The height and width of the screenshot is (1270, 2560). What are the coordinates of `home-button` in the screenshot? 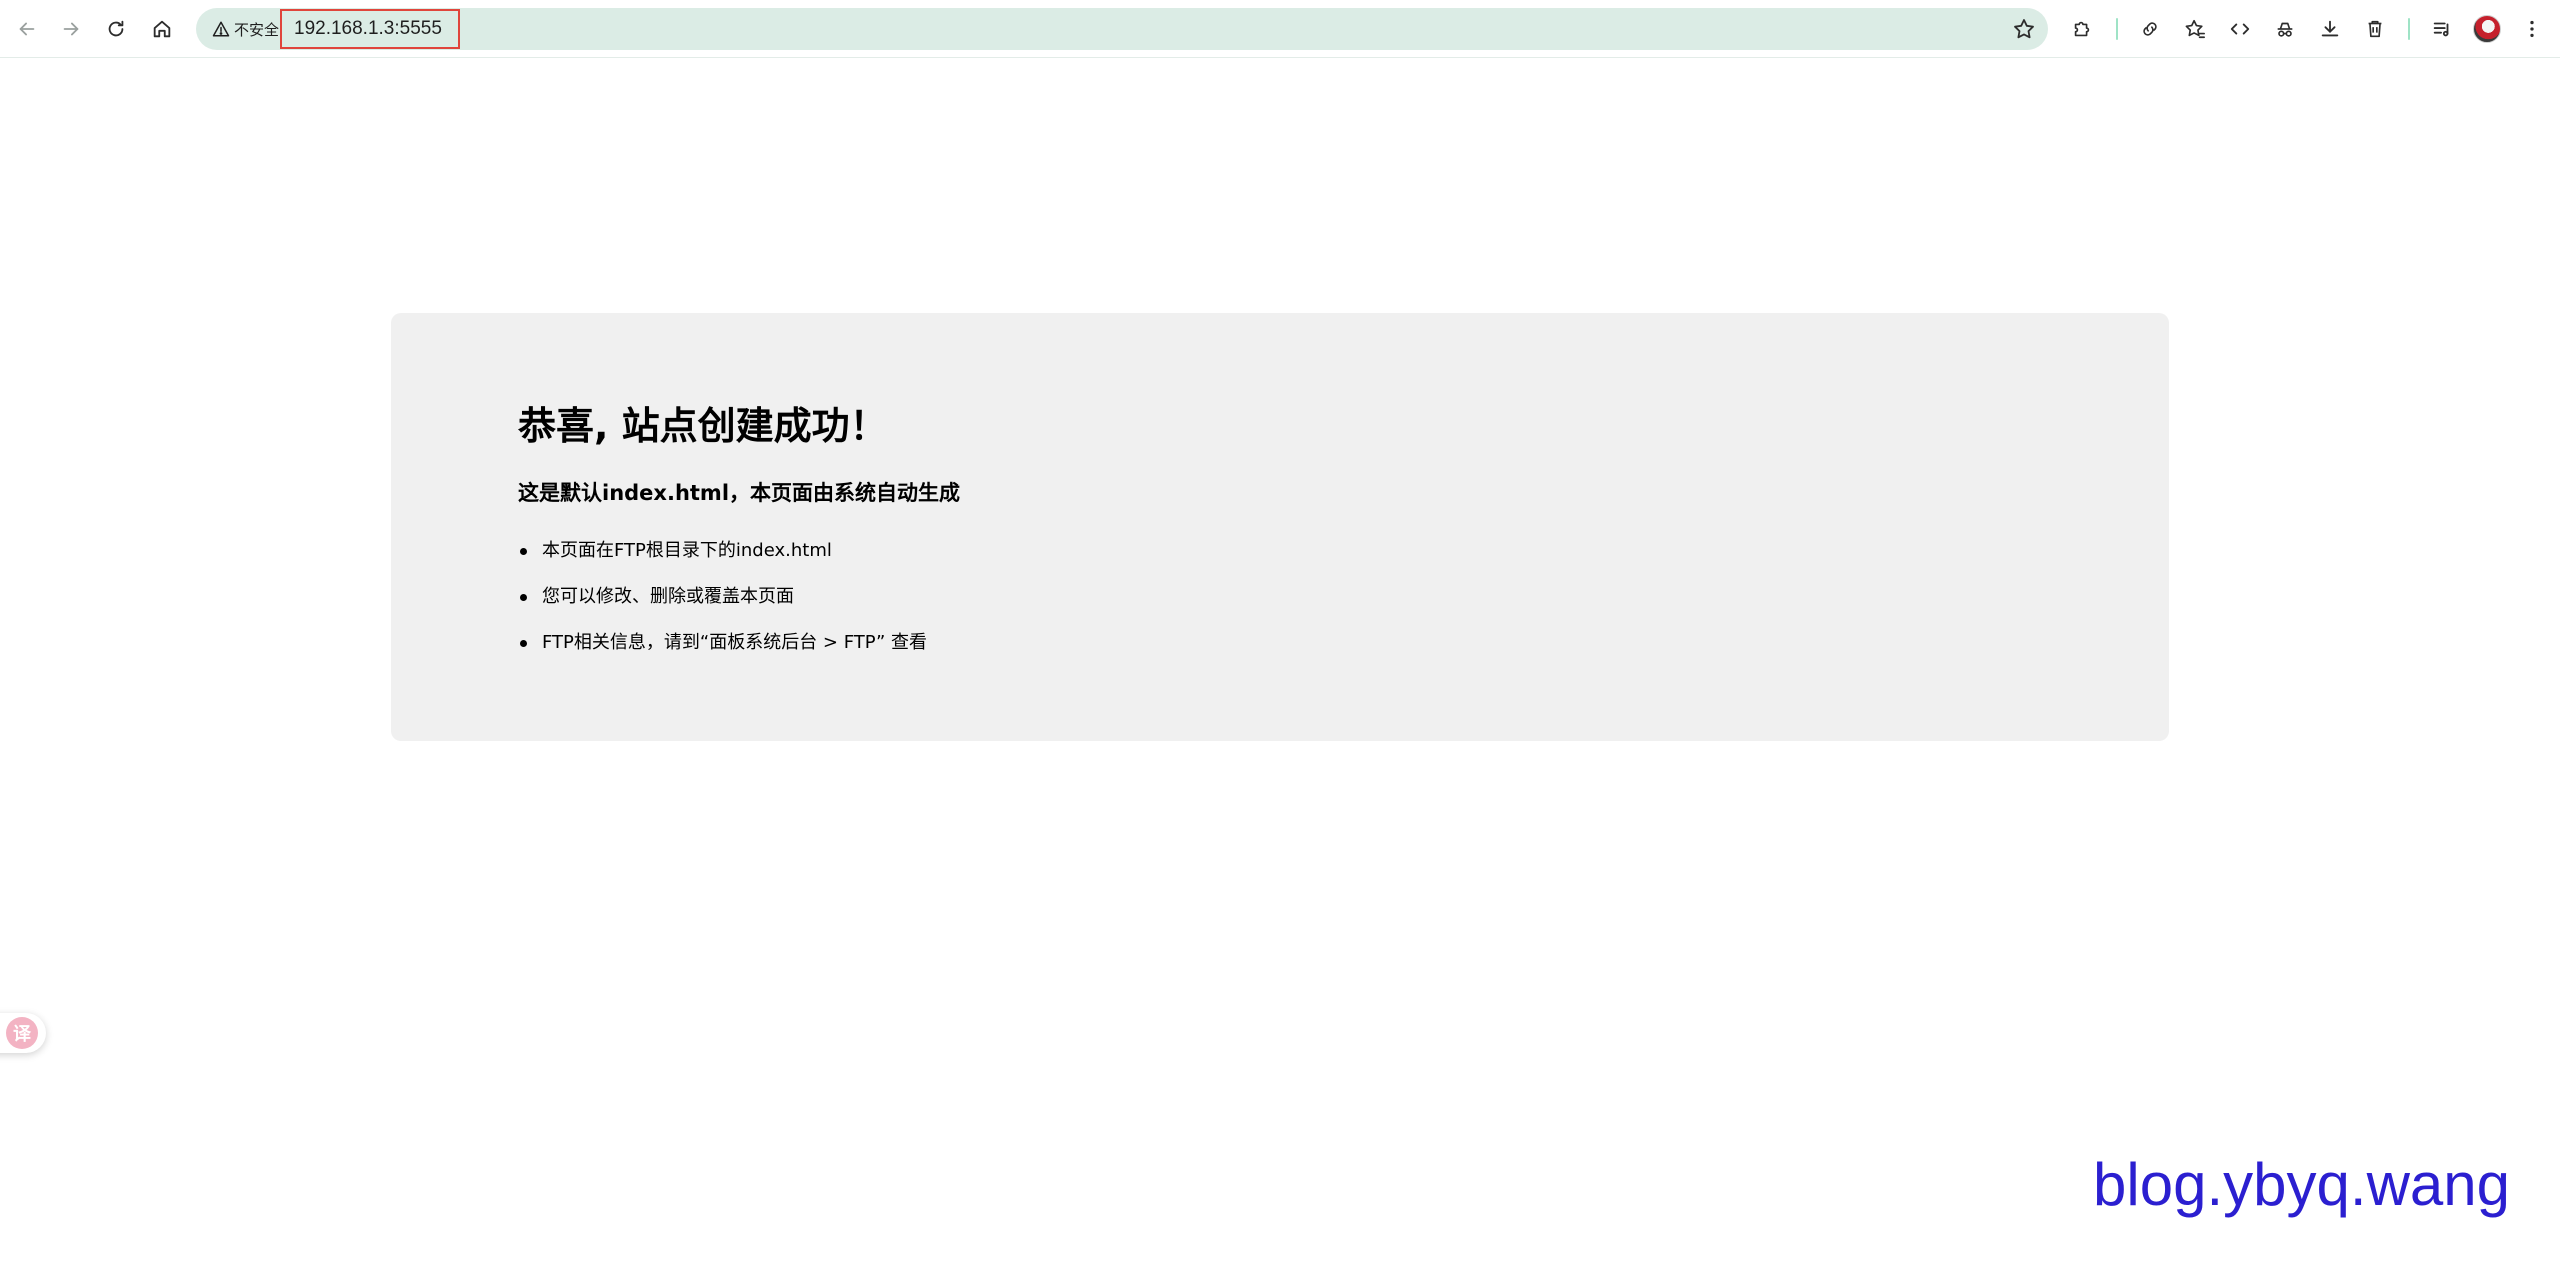 It's located at (162, 29).